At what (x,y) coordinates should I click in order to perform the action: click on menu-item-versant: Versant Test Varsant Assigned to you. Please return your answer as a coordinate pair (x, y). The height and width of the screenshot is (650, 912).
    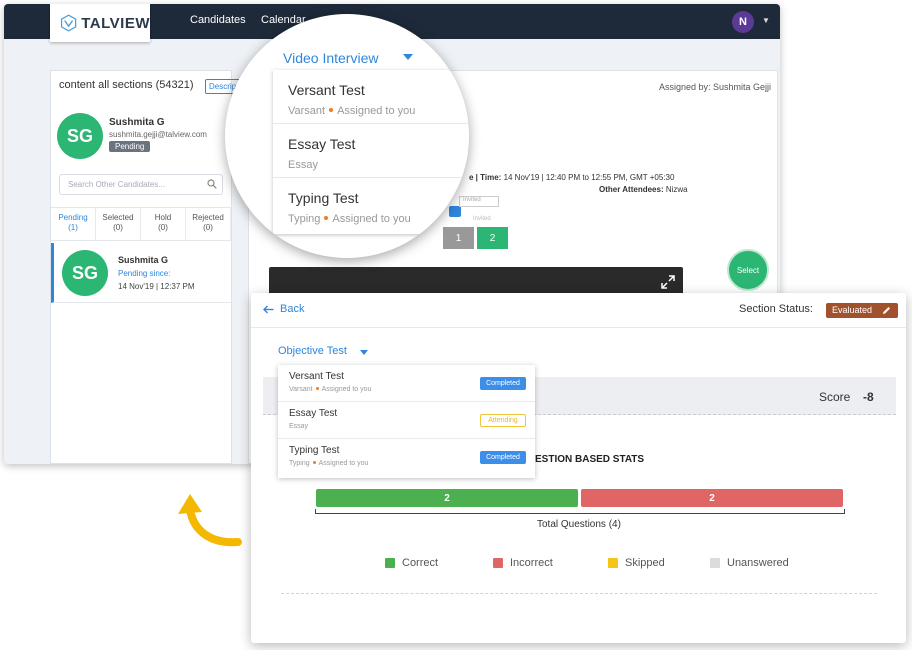
    Looking at the image, I should click on (371, 97).